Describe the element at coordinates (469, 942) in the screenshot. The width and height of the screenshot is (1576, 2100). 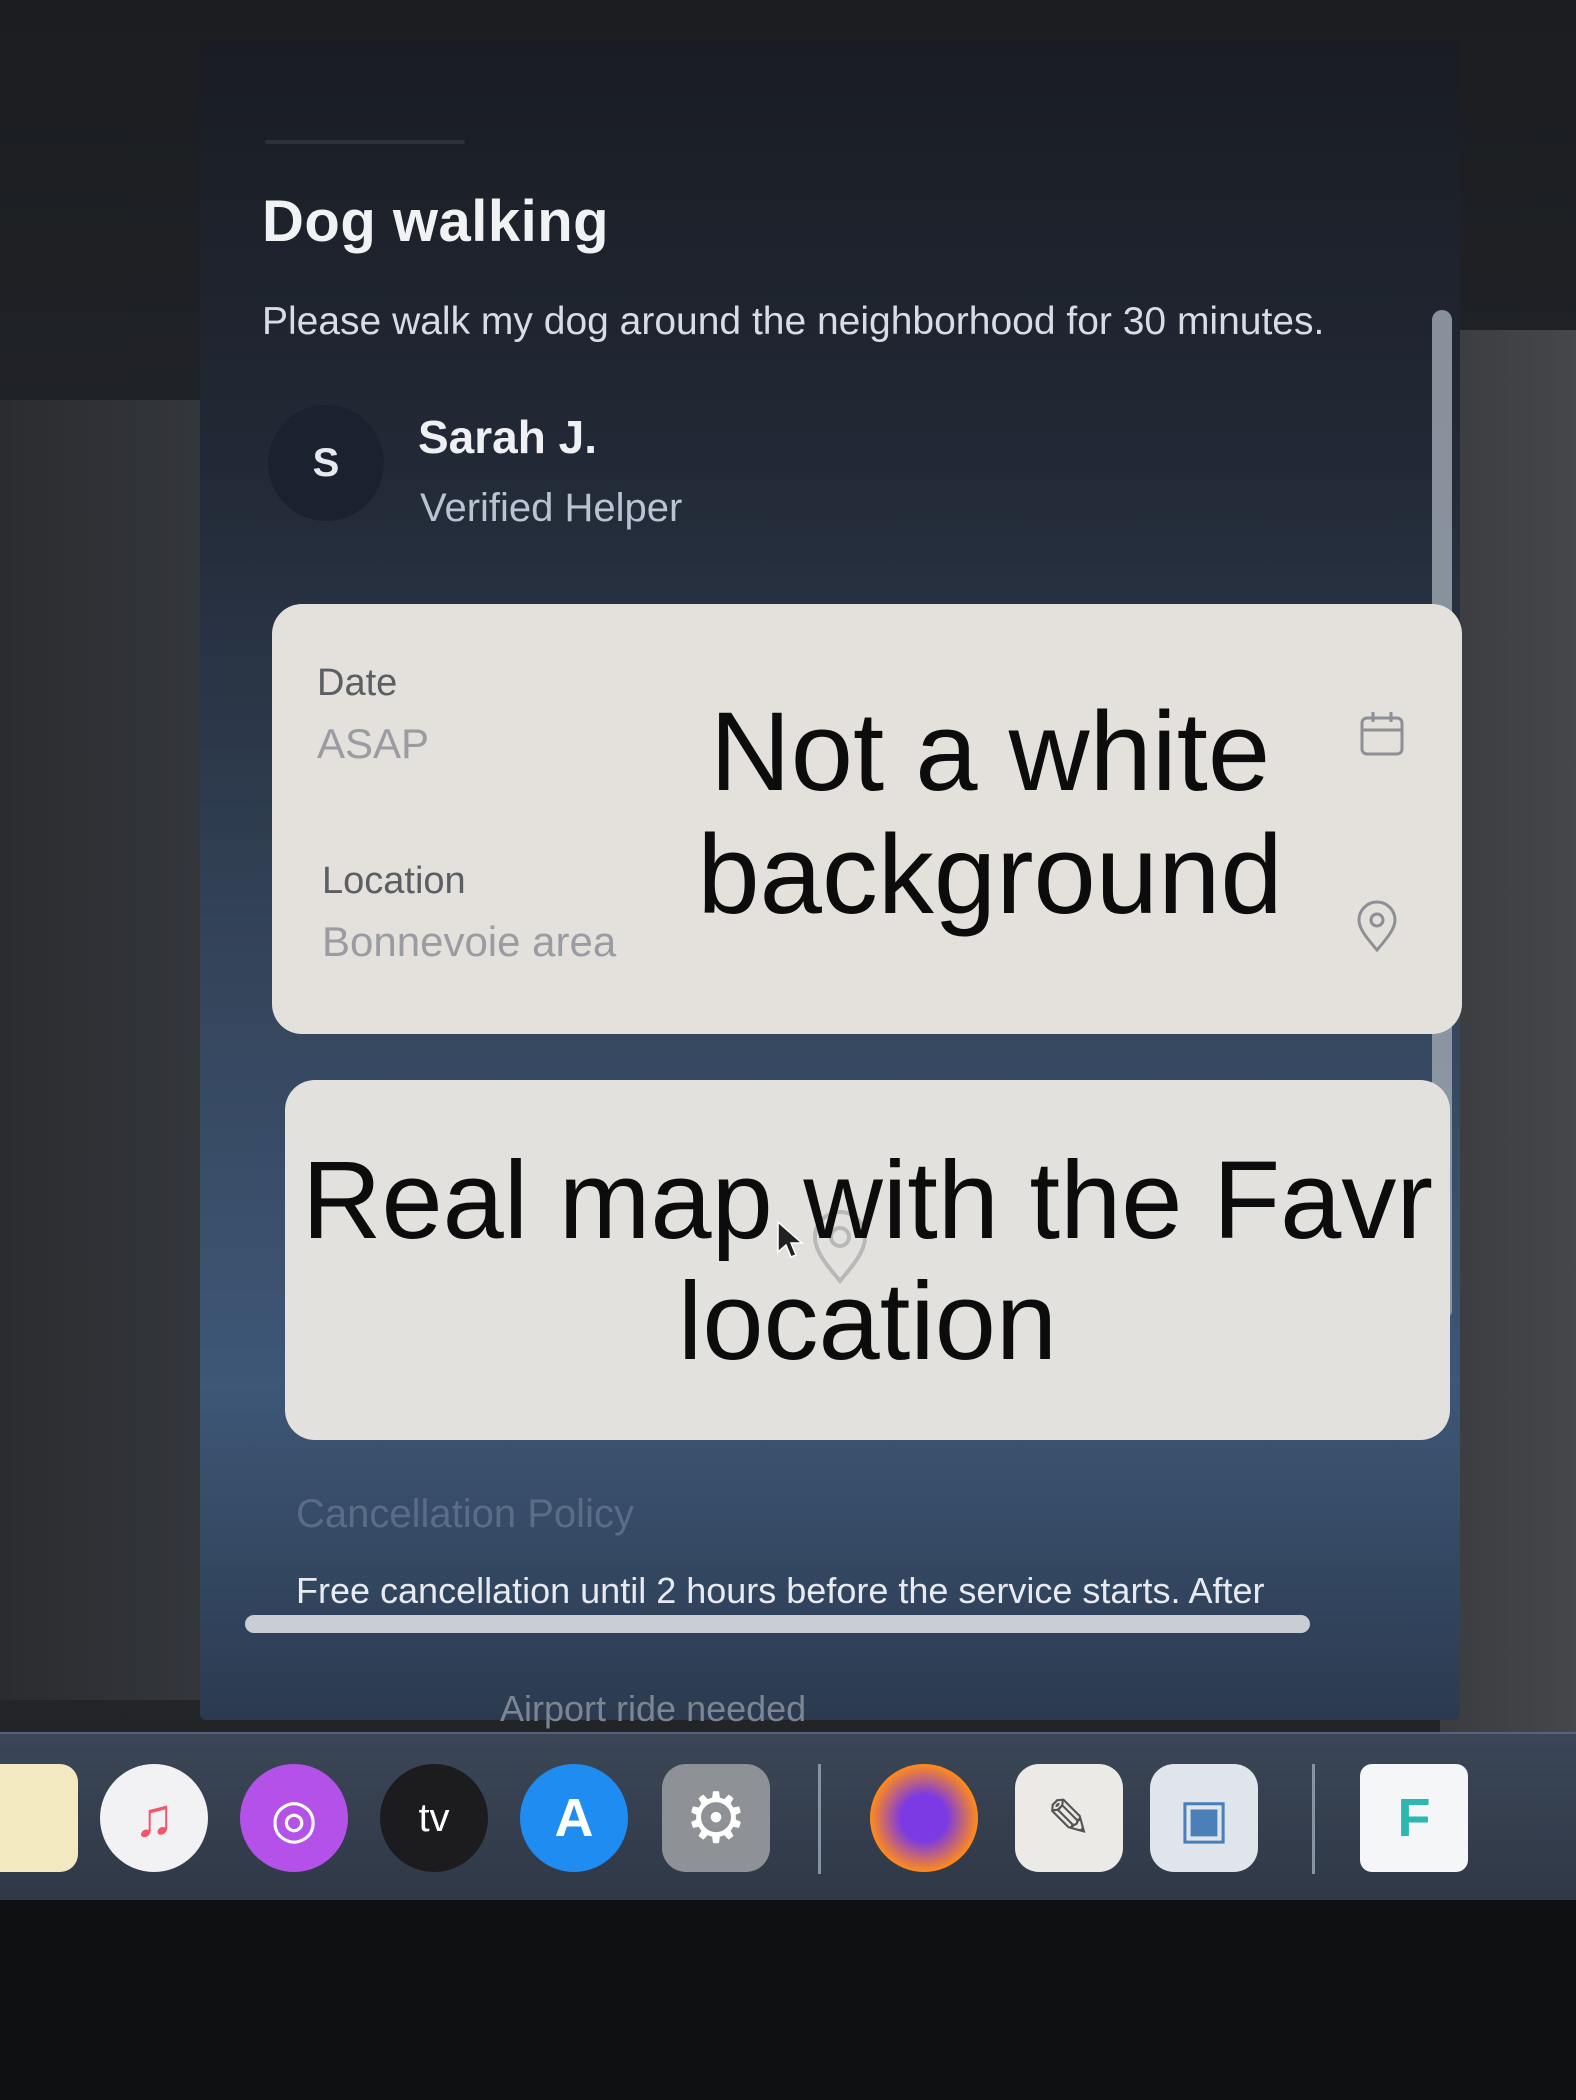
I see `location-field: Bonnevoie area` at that location.